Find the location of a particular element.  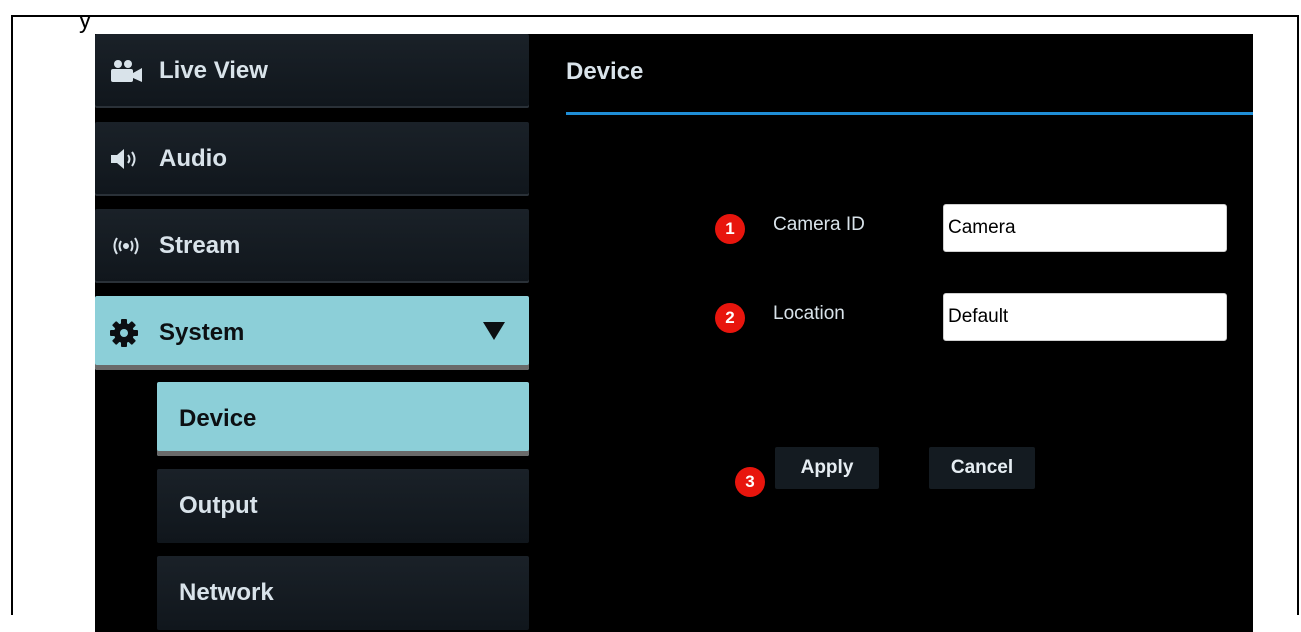

sidebar-item-live-view: Live View is located at coordinates (312, 71).